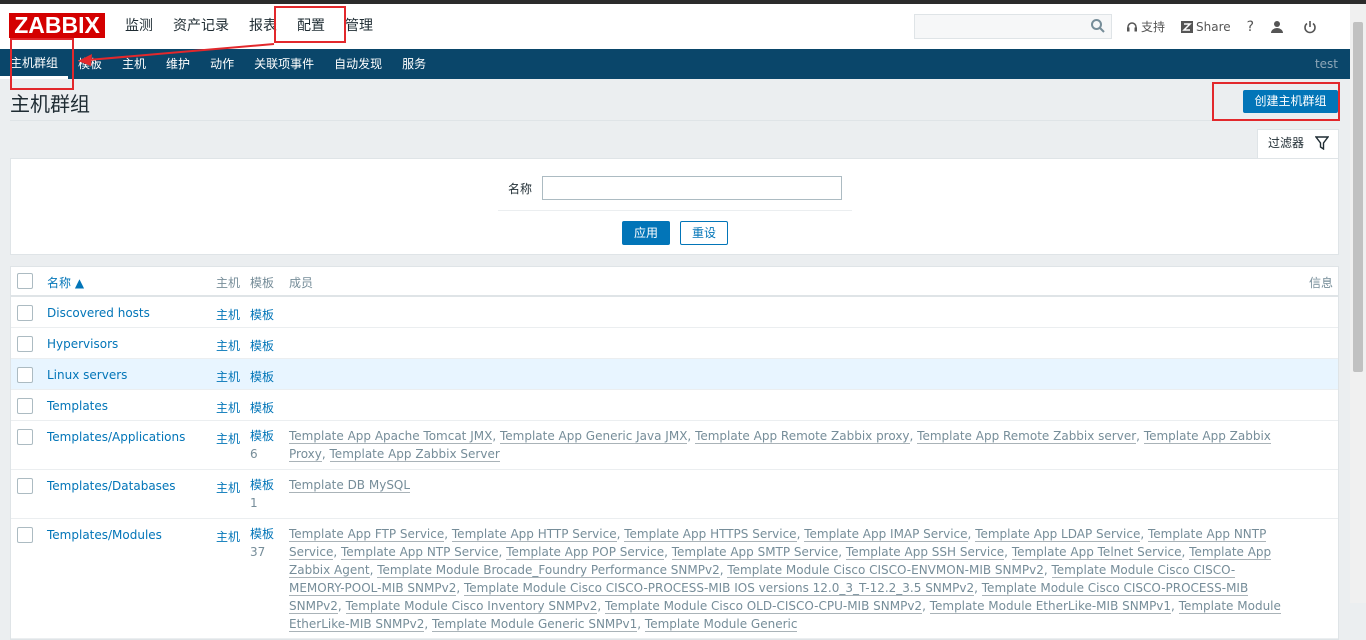 The width and height of the screenshot is (1366, 640). I want to click on submenu-actions: 动作, so click(222, 64).